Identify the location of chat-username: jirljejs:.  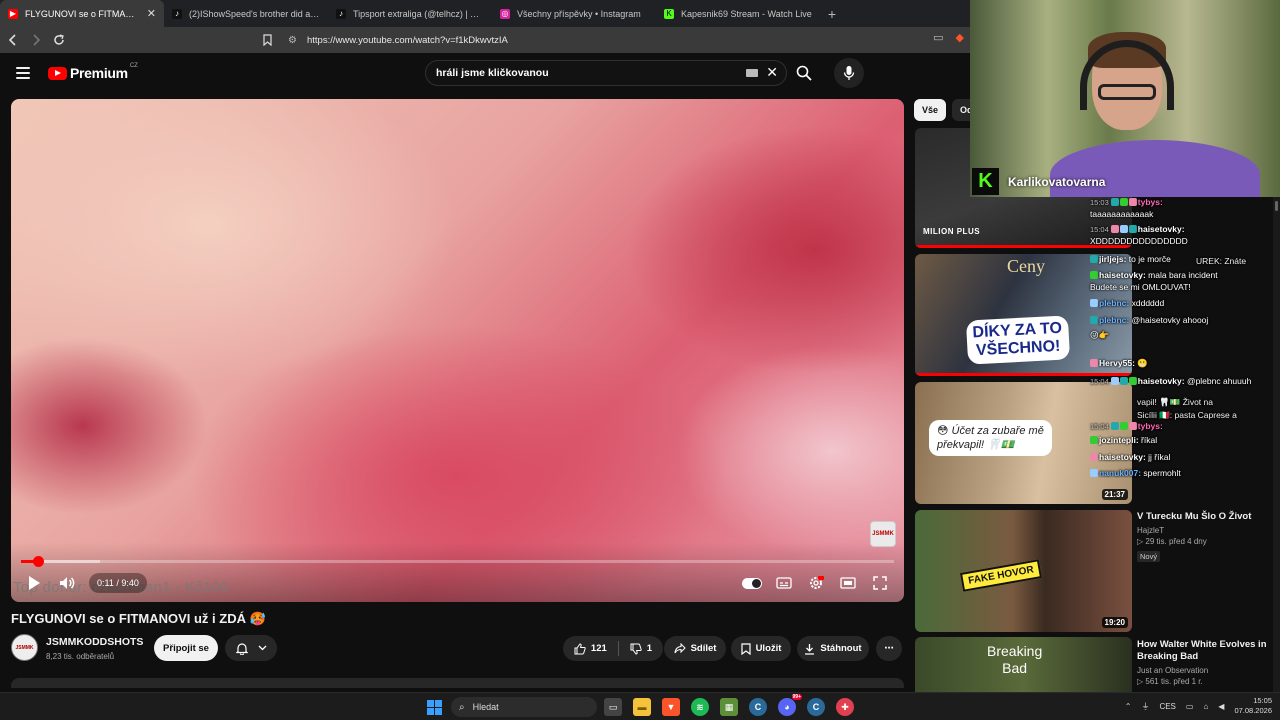
(1112, 259).